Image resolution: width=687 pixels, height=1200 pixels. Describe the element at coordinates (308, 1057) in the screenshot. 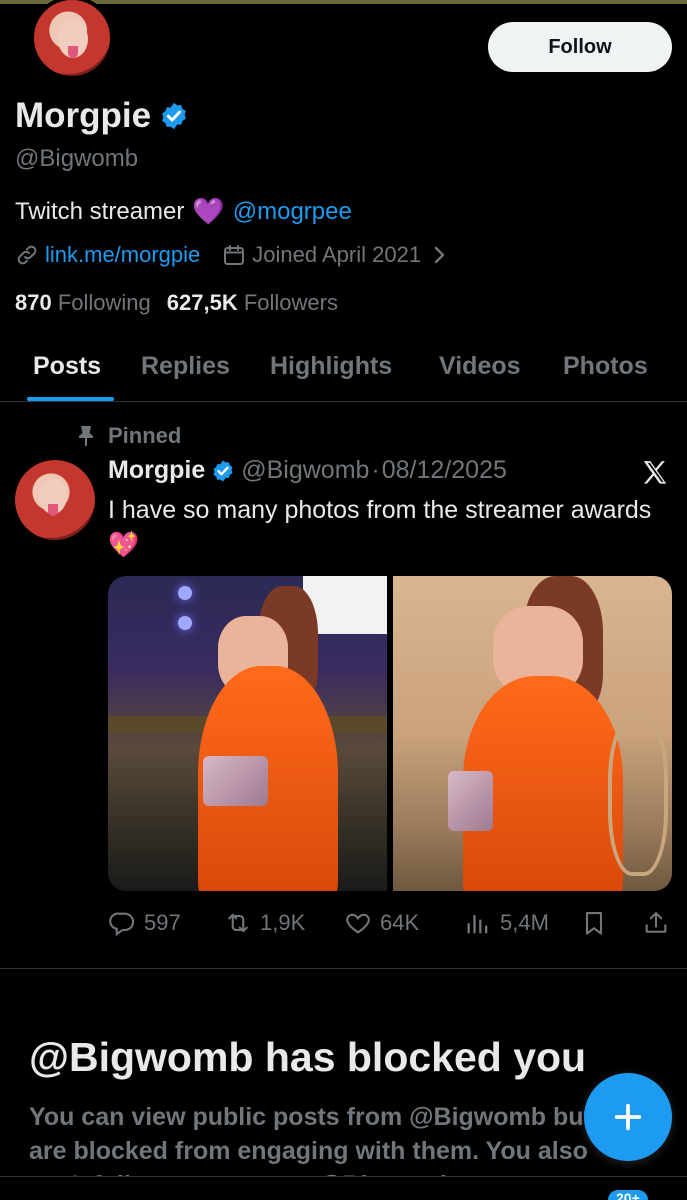

I see `blocked-title: @Bigwomb has blocked you` at that location.